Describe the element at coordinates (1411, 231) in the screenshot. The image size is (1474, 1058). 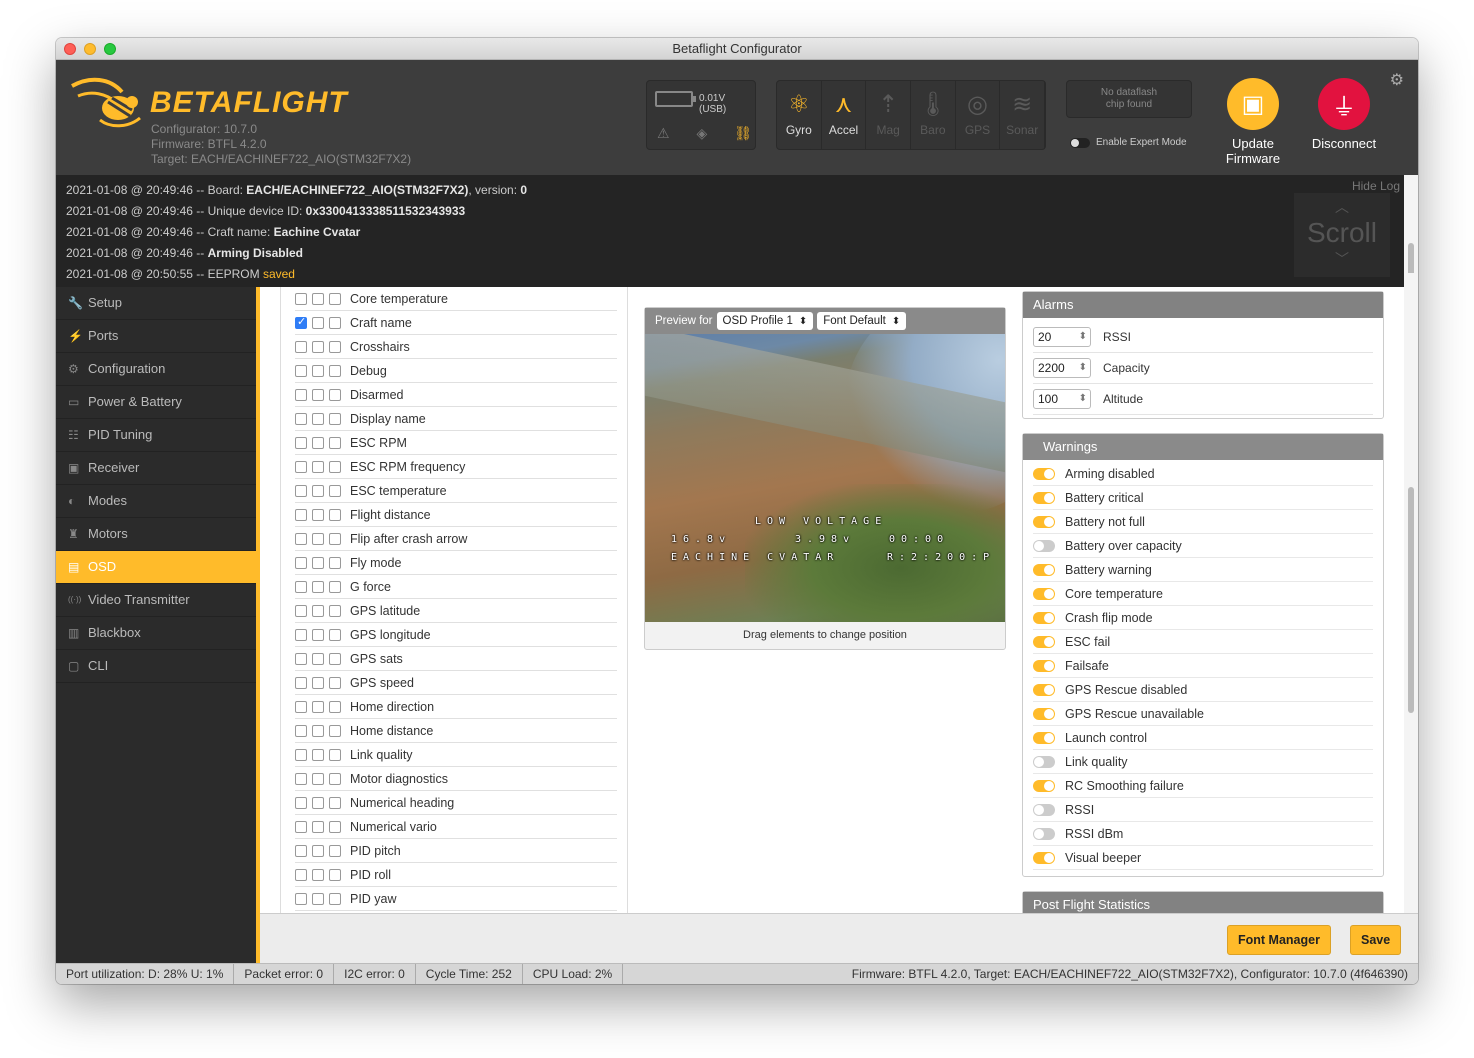
I see `log-scrollbar` at that location.